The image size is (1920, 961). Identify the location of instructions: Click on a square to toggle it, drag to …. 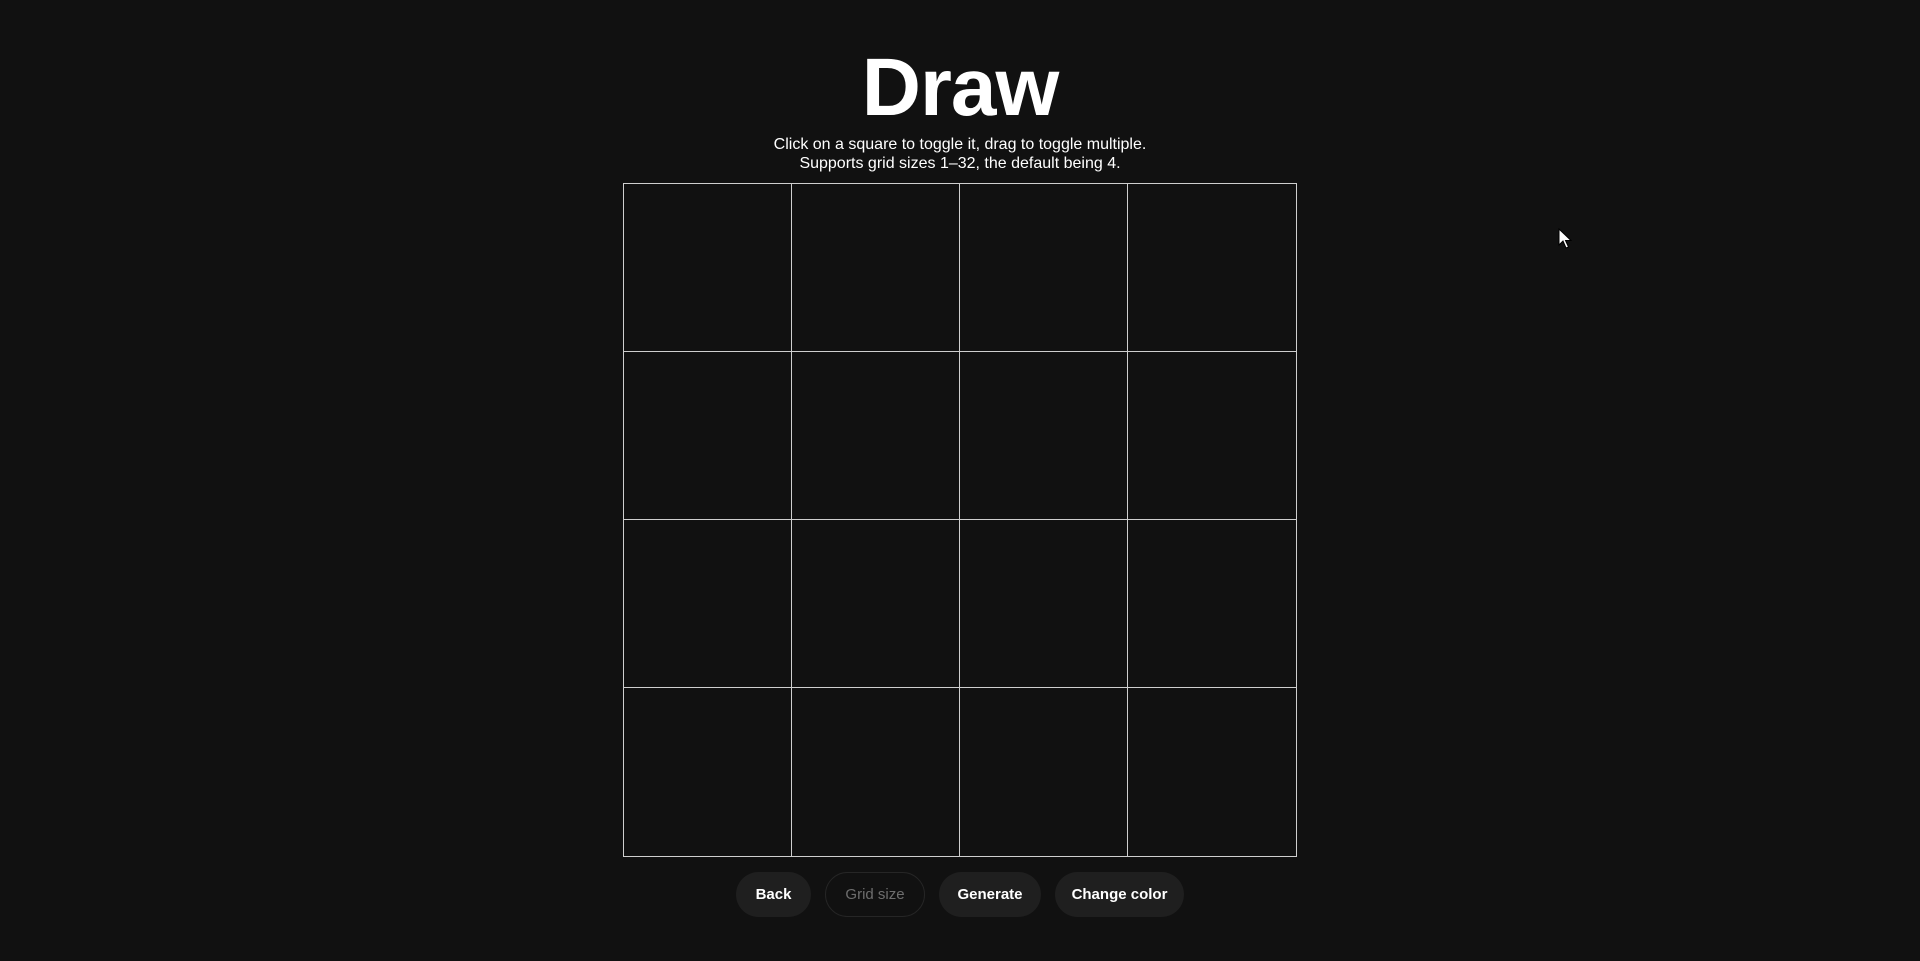
(960, 154).